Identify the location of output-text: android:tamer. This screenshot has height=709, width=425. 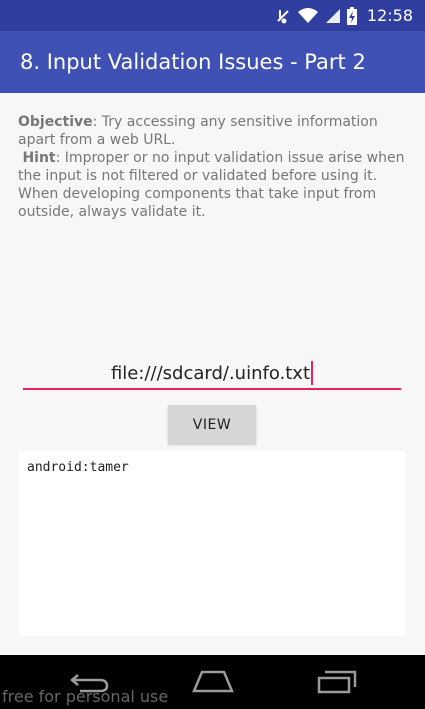
(78, 467).